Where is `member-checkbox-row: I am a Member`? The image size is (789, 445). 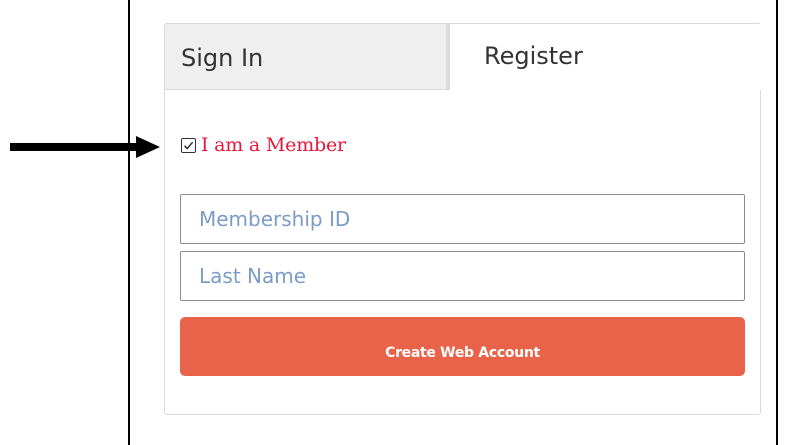 member-checkbox-row: I am a Member is located at coordinates (263, 145).